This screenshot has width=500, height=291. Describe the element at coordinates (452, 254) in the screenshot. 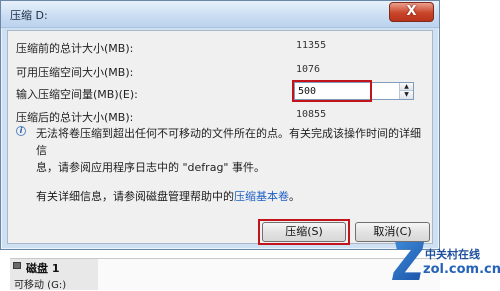

I see `watermark-top: 中关村在线` at that location.